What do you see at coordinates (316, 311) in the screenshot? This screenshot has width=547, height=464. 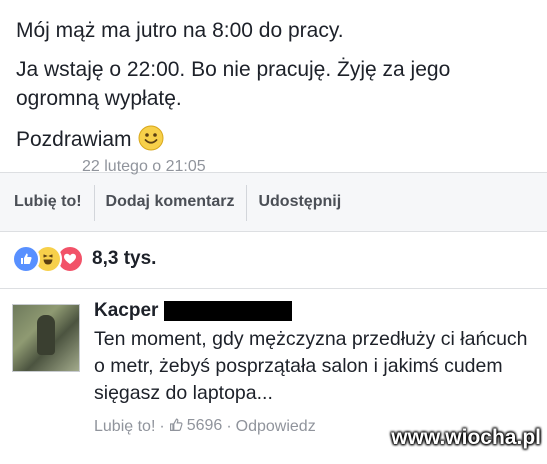 I see `comment-author: Kacper` at bounding box center [316, 311].